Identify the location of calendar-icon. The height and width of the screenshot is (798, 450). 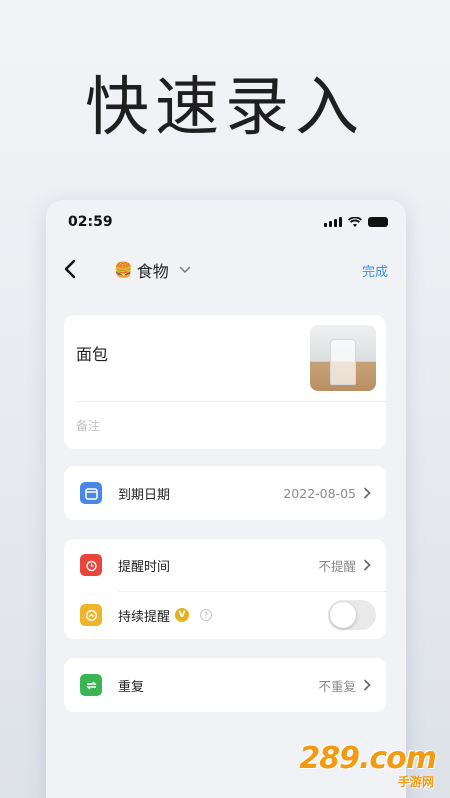
(91, 493).